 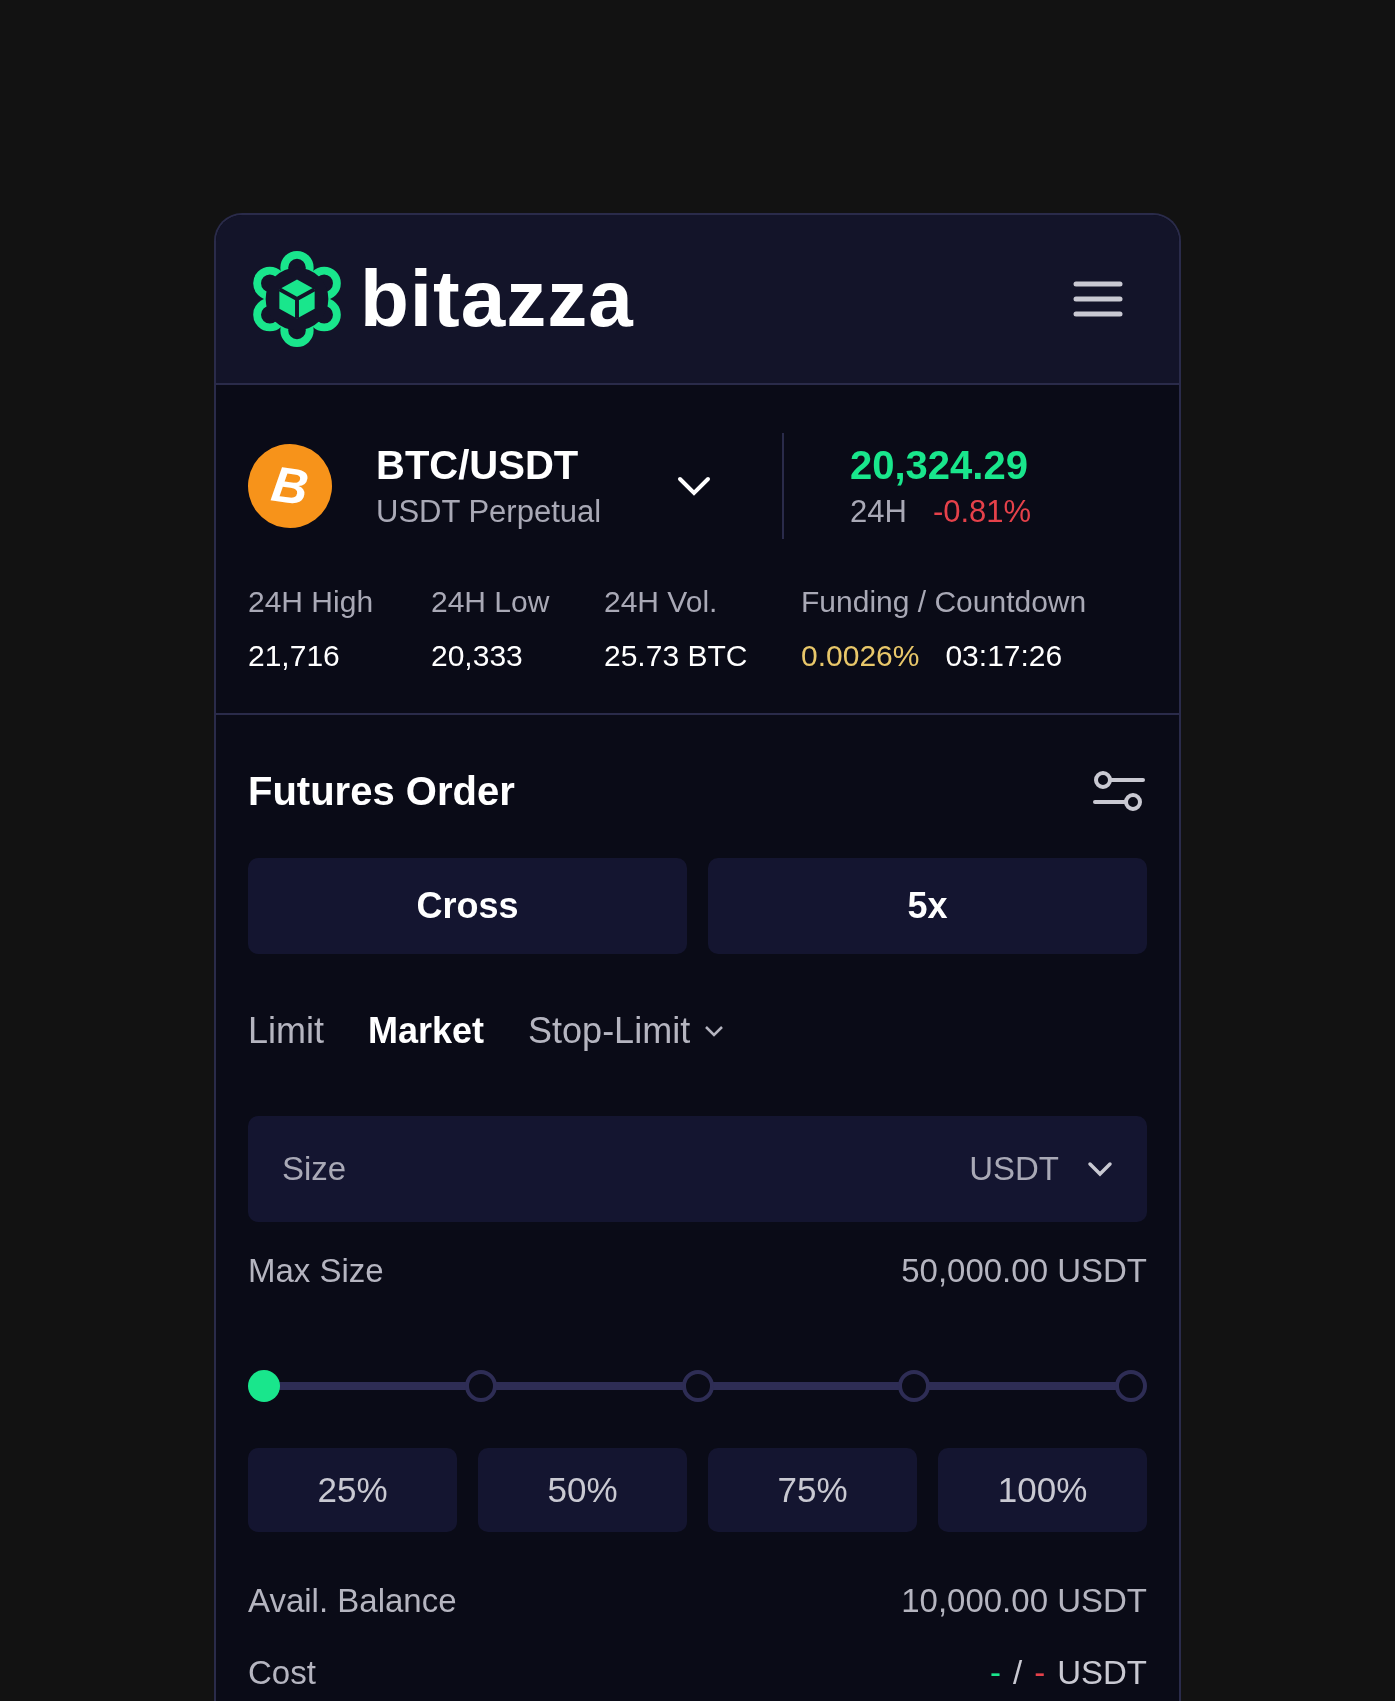 I want to click on cost-label: Cost, so click(x=282, y=1673).